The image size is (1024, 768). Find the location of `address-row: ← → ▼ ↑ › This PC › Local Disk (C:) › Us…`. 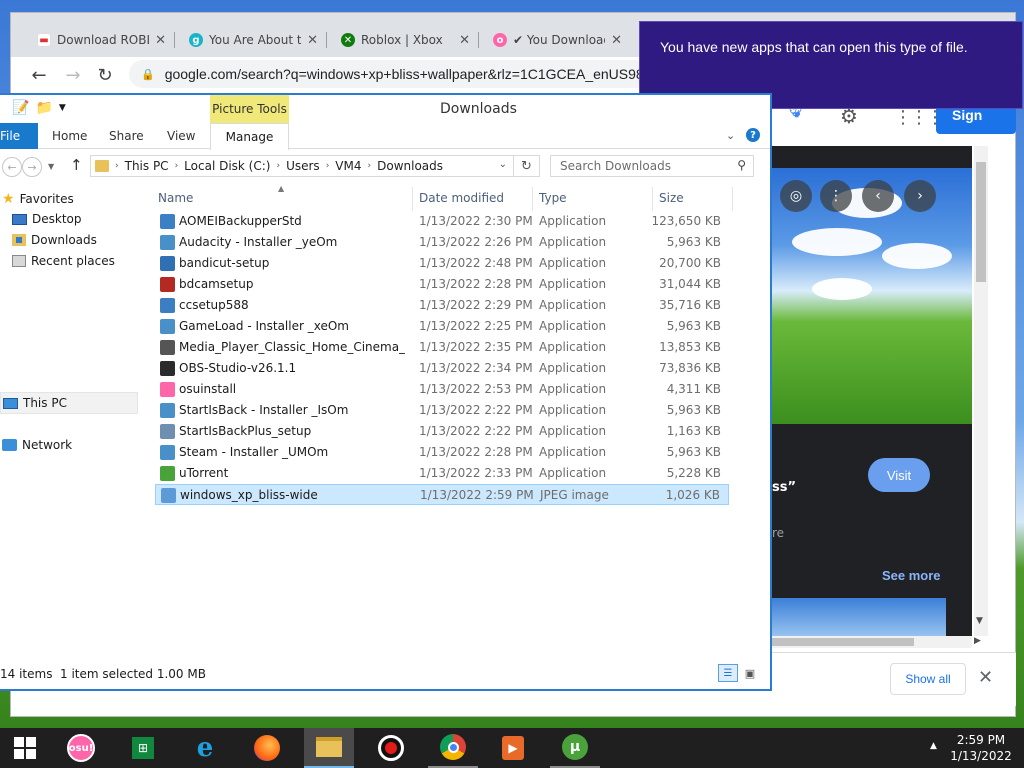

address-row: ← → ▼ ↑ › This PC › Local Disk (C:) › Us… is located at coordinates (385, 167).